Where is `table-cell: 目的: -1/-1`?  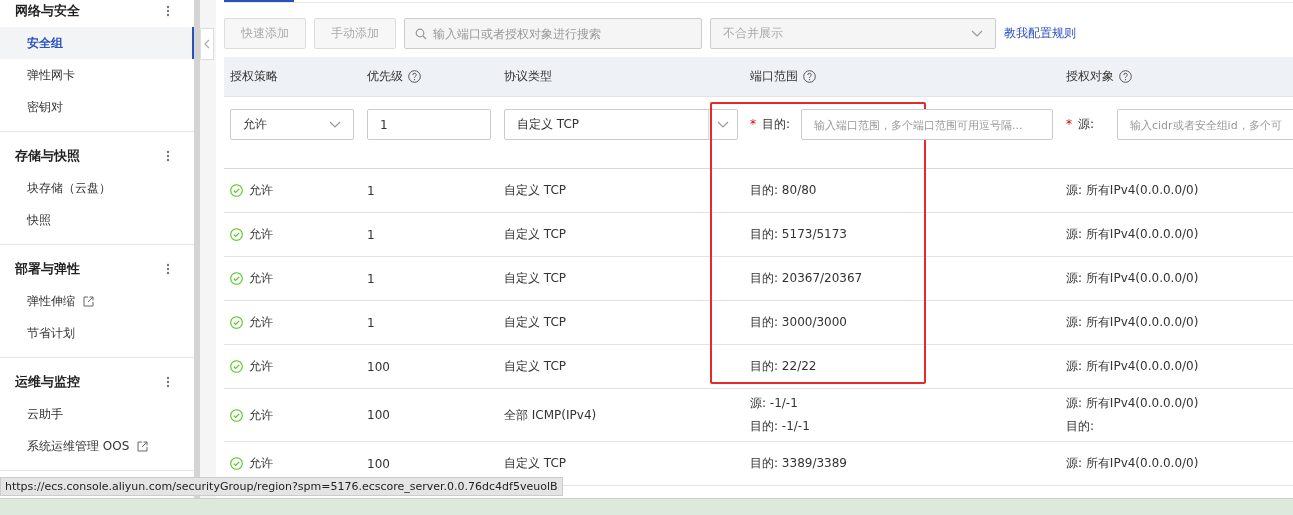
table-cell: 目的: -1/-1 is located at coordinates (780, 426).